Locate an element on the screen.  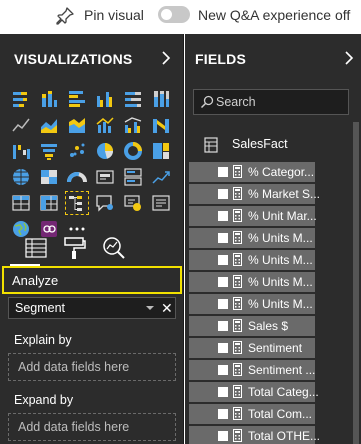
kpi-icon is located at coordinates (161, 177).